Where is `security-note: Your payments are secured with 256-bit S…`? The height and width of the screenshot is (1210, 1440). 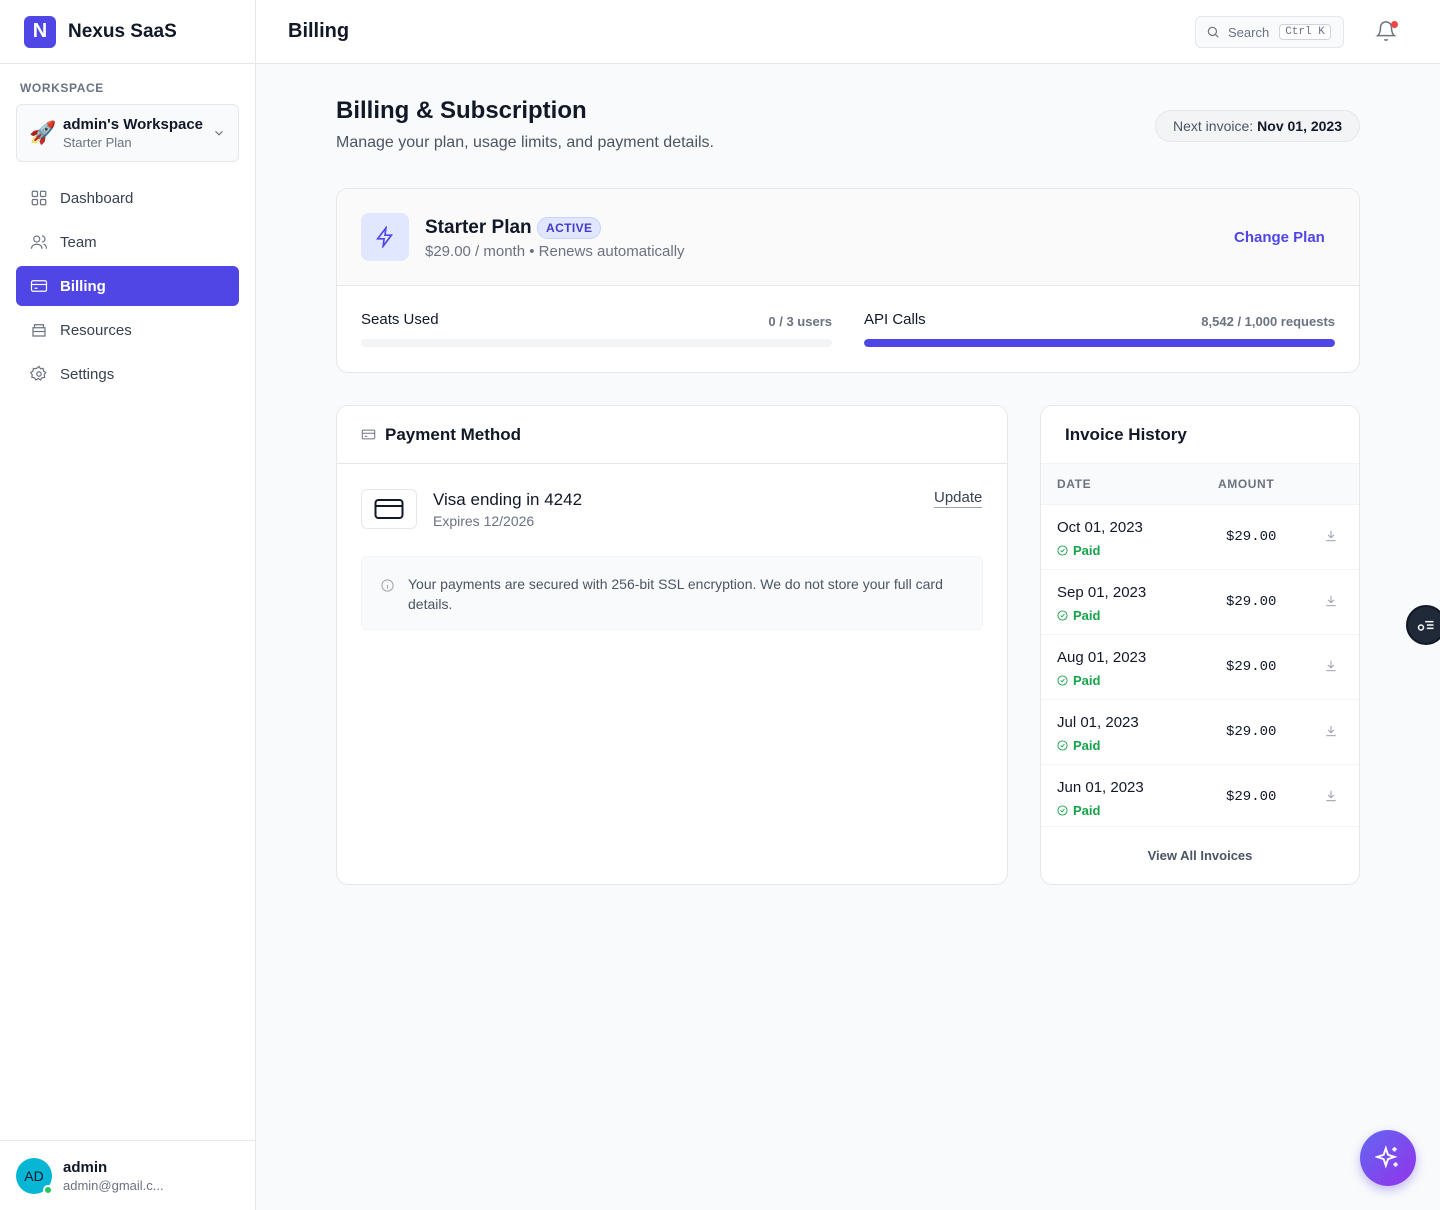 security-note: Your payments are secured with 256-bit S… is located at coordinates (672, 593).